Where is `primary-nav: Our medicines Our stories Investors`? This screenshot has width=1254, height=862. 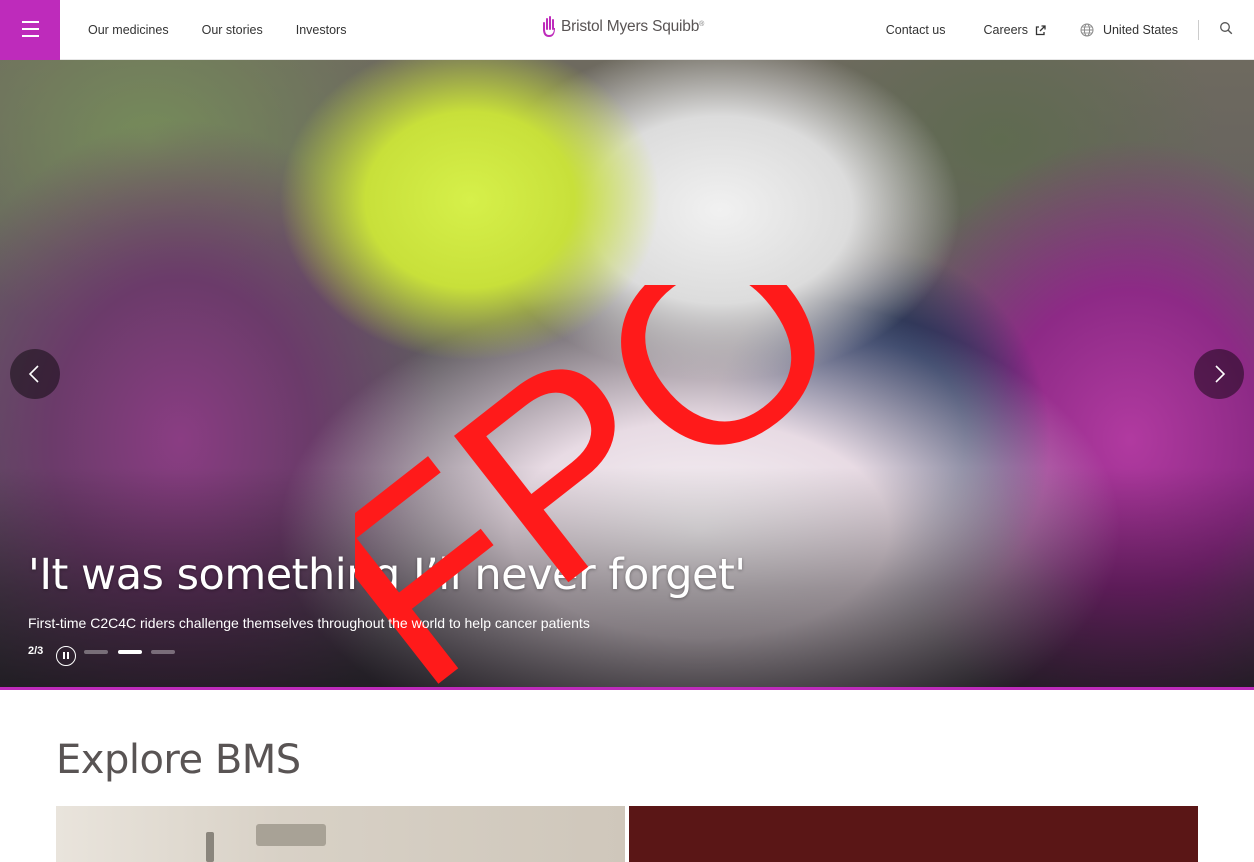
primary-nav: Our medicines Our stories Investors is located at coordinates (233, 30).